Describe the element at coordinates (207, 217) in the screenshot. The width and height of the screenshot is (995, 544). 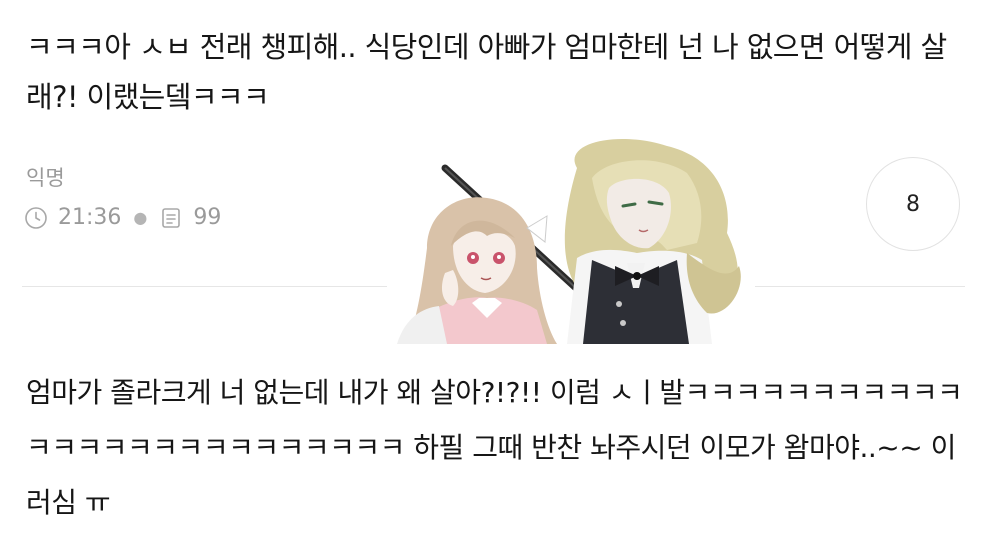
I see `view-count: 99` at that location.